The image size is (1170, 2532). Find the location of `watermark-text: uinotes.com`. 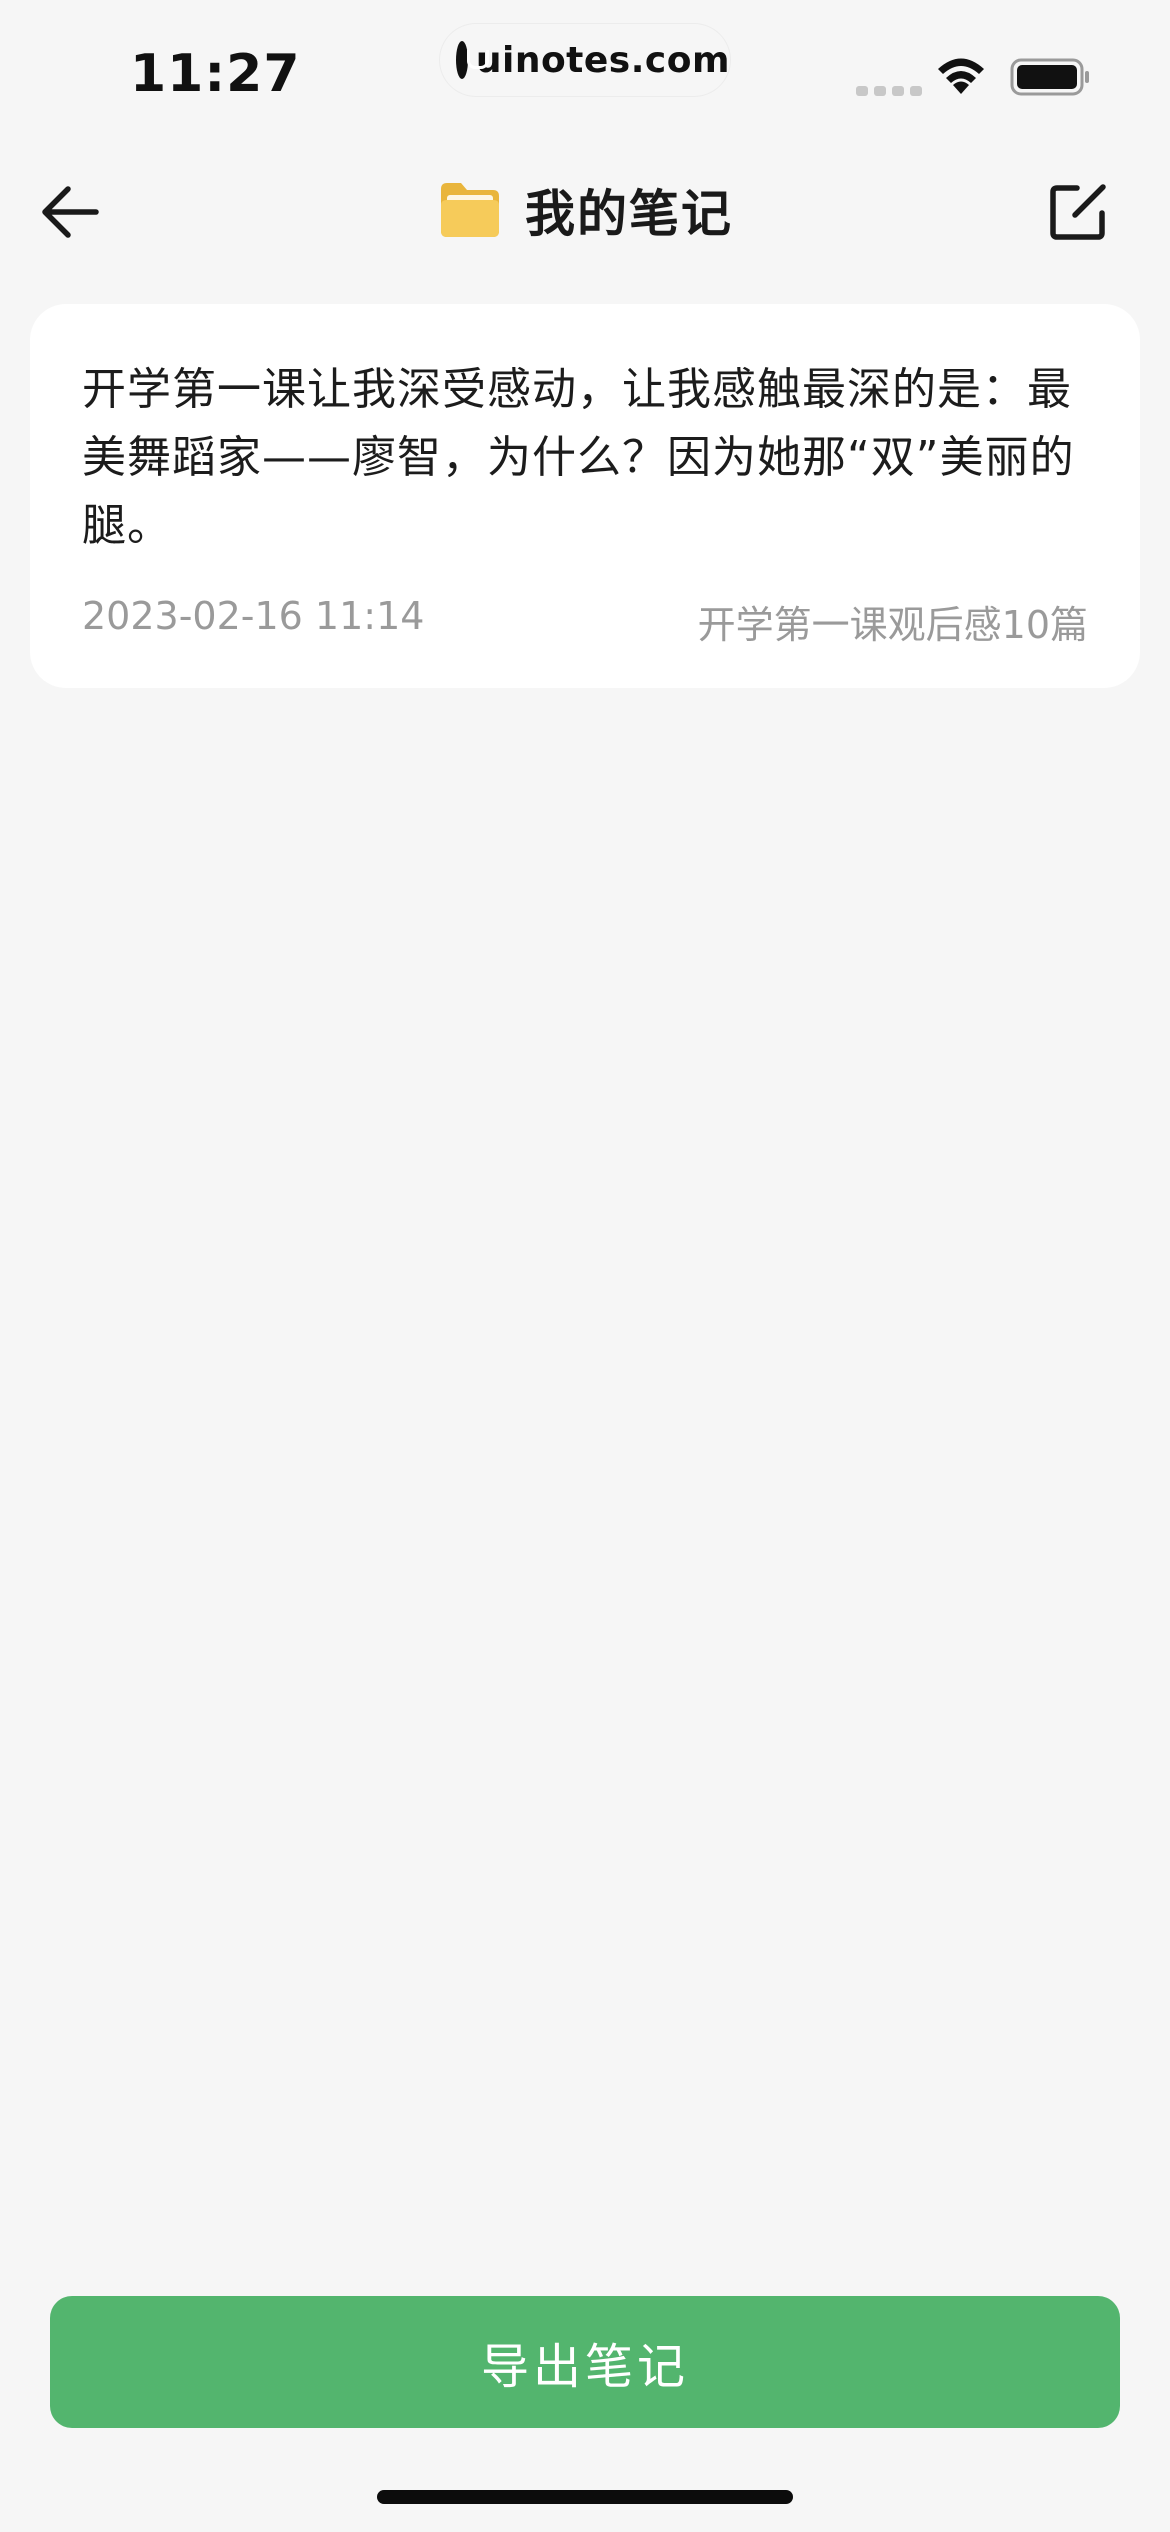

watermark-text: uinotes.com is located at coordinates (602, 60).